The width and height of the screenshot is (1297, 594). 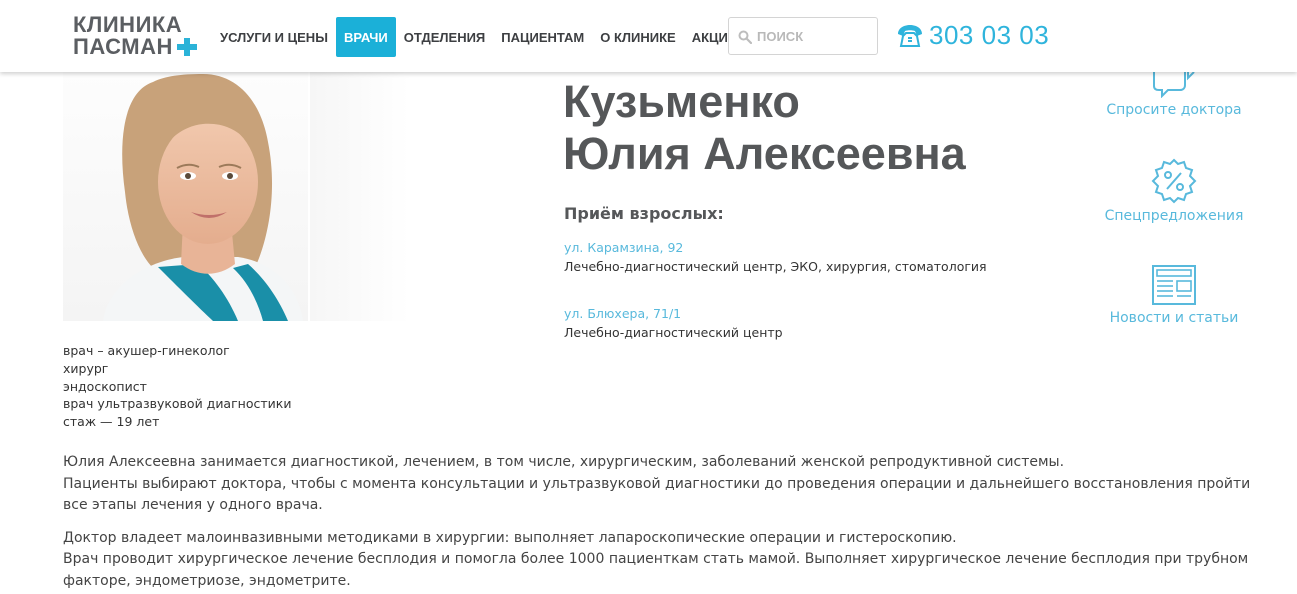 What do you see at coordinates (622, 313) in the screenshot?
I see `location-address-blyukhera: ул. Блюхера, 71/1` at bounding box center [622, 313].